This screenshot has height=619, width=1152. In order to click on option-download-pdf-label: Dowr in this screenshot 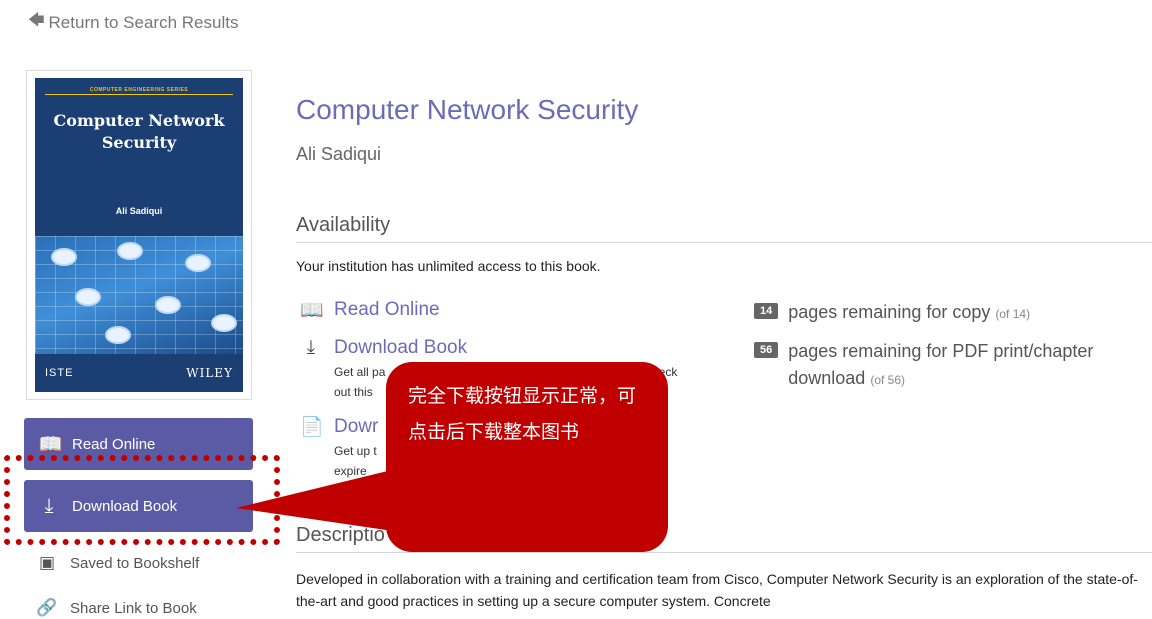, I will do `click(356, 426)`.